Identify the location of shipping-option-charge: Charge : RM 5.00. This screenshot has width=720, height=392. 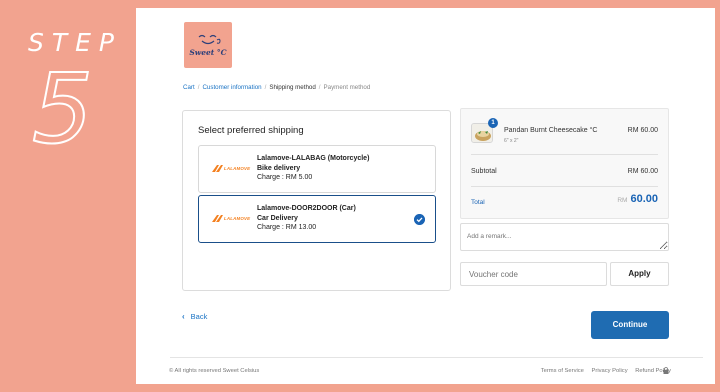
(285, 177).